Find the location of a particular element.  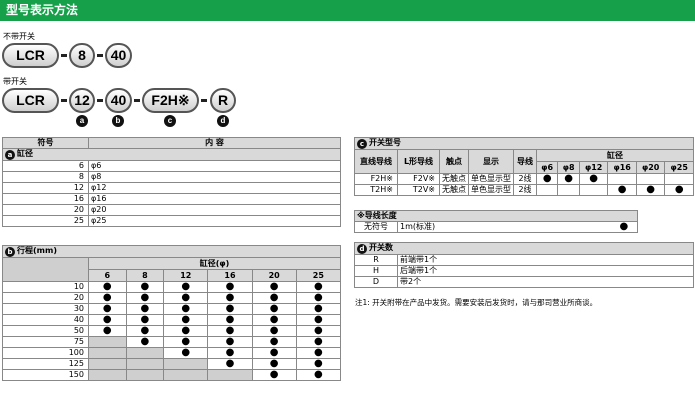

marker-a-icon: a is located at coordinates (10, 155).